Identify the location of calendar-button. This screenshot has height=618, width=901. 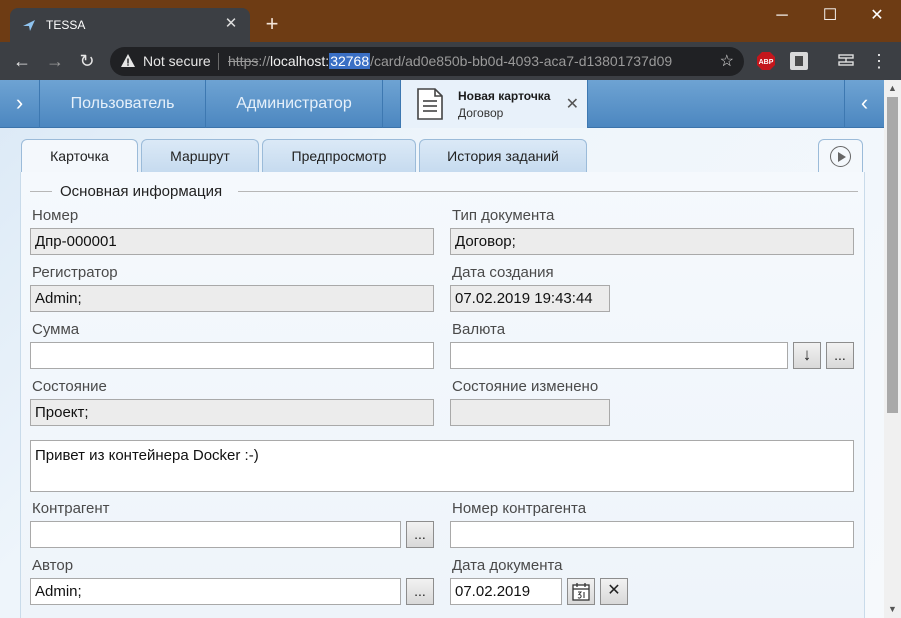
(581, 591).